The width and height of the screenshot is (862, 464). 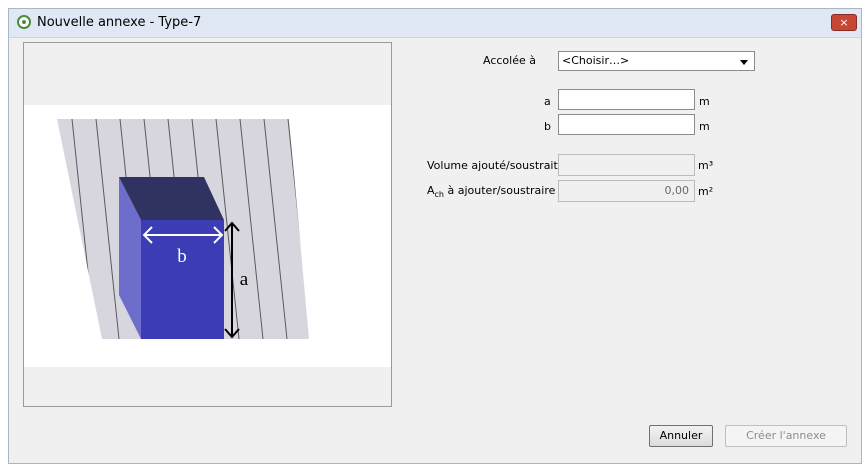 I want to click on ach-label-sub: ch, so click(x=439, y=195).